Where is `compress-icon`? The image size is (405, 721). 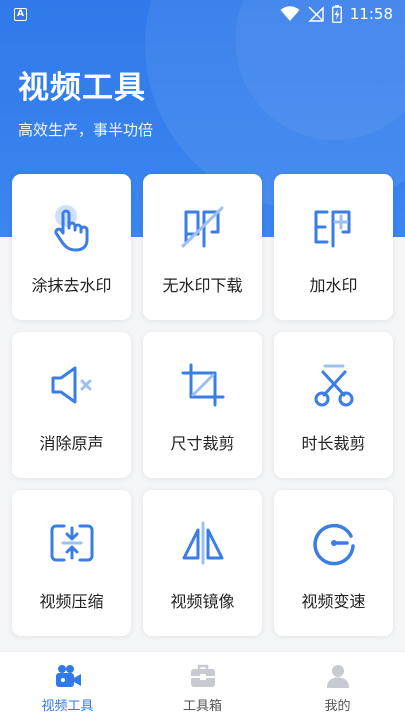 compress-icon is located at coordinates (71, 543).